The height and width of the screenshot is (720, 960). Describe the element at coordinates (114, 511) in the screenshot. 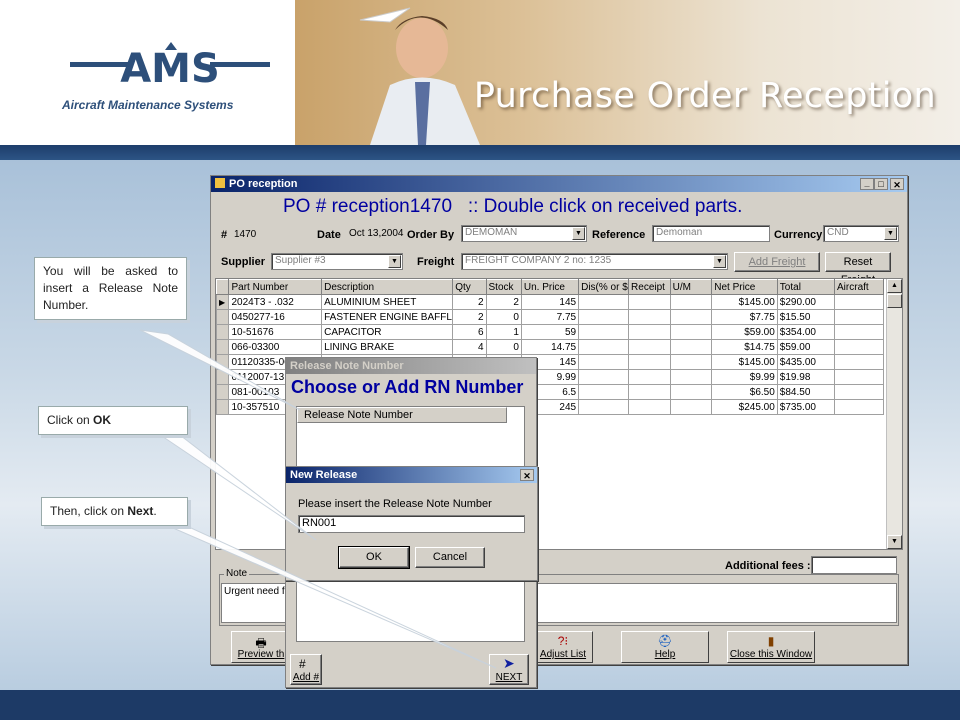

I see `callout-click-next: Then, click on Next.` at that location.